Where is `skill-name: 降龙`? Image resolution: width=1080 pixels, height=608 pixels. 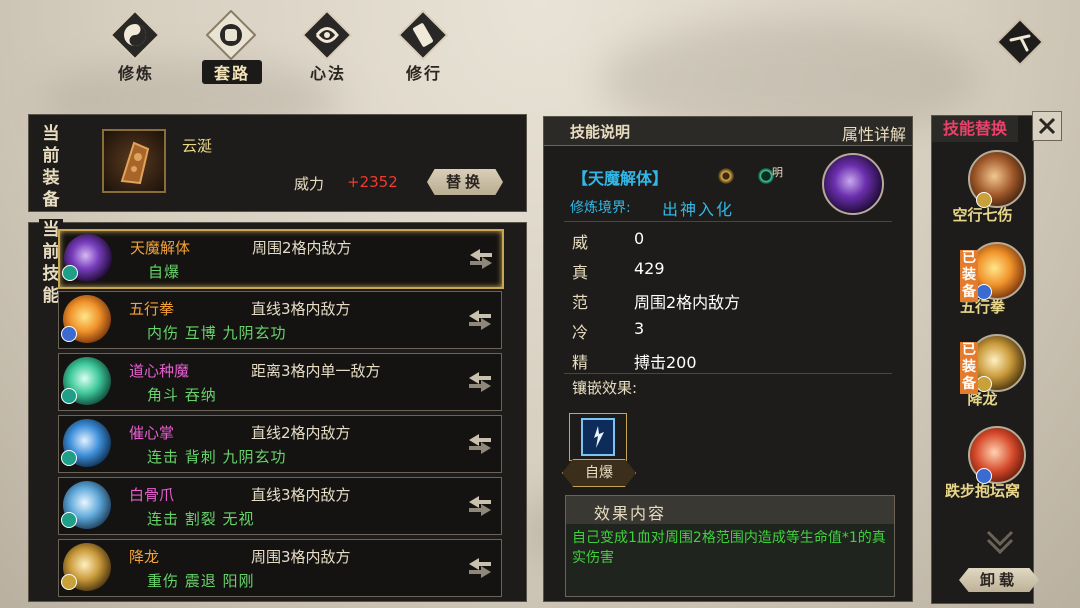
skill-name: 降龙 is located at coordinates (144, 557).